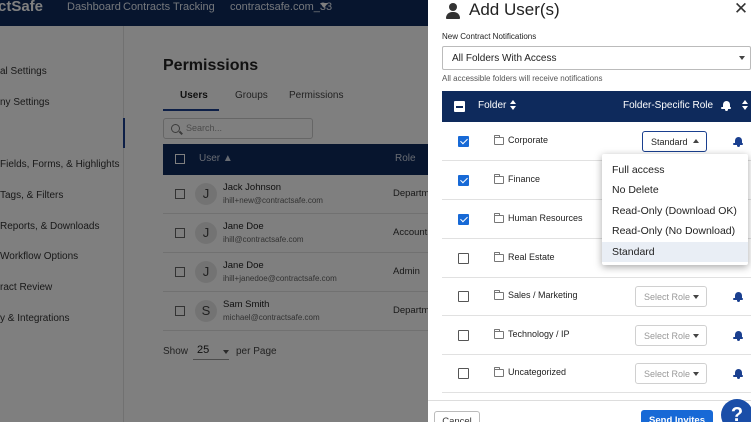 The height and width of the screenshot is (422, 751). Describe the element at coordinates (596, 296) in the screenshot. I see `folder-row-sales-marketing: Sales / Marketing Select Role` at that location.